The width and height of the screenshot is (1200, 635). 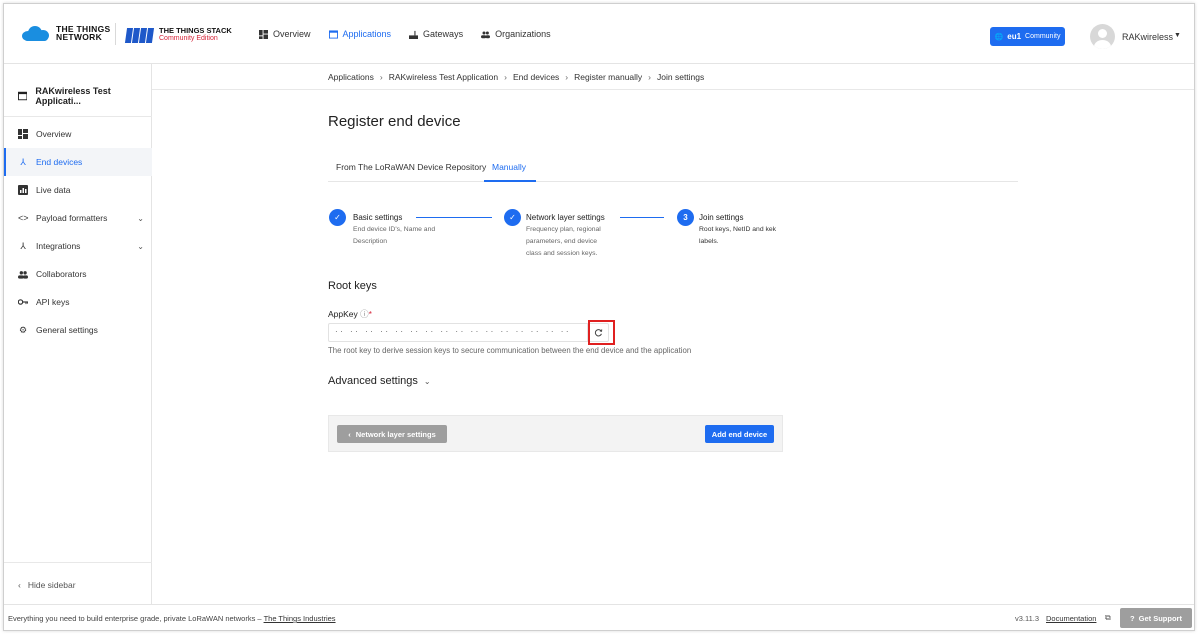 What do you see at coordinates (1147, 37) in the screenshot?
I see `user-name: RAKwireless` at bounding box center [1147, 37].